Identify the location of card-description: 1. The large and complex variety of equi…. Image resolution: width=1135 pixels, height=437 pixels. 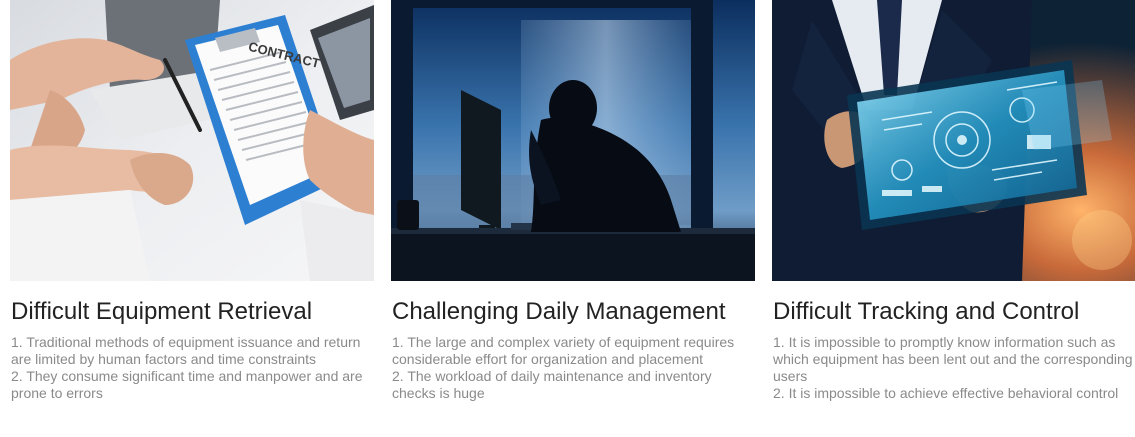
(573, 368).